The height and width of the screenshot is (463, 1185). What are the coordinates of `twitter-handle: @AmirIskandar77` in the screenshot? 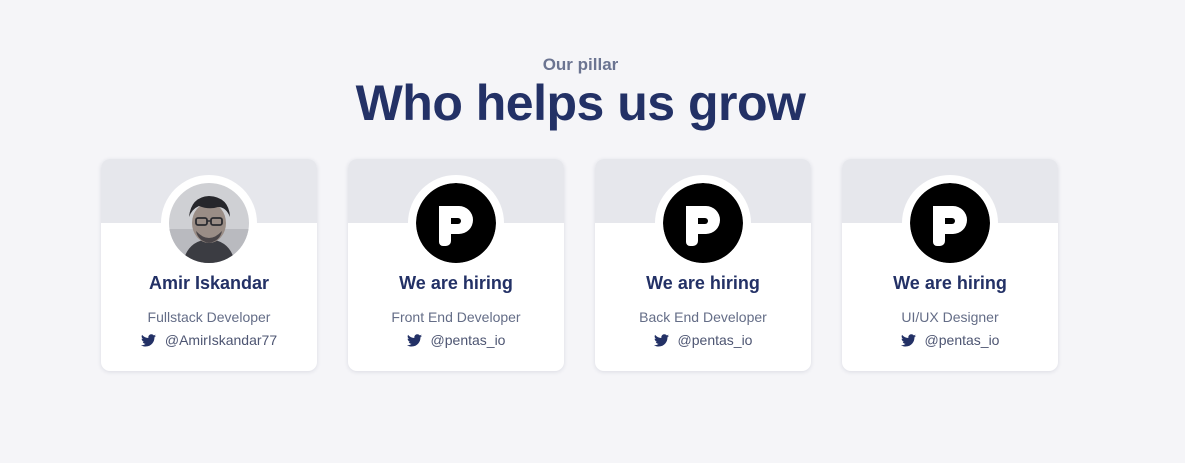 It's located at (221, 340).